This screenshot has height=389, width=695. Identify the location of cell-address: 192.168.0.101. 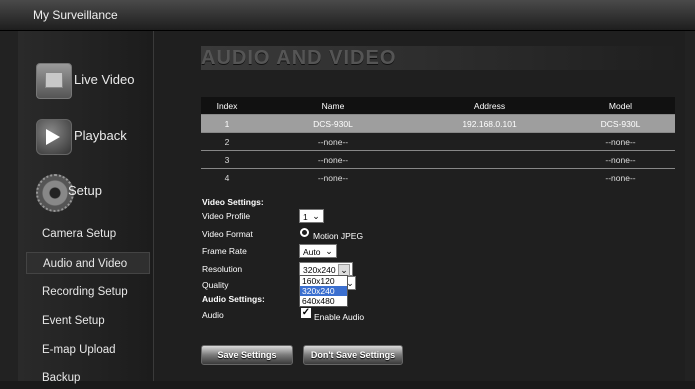
(489, 123).